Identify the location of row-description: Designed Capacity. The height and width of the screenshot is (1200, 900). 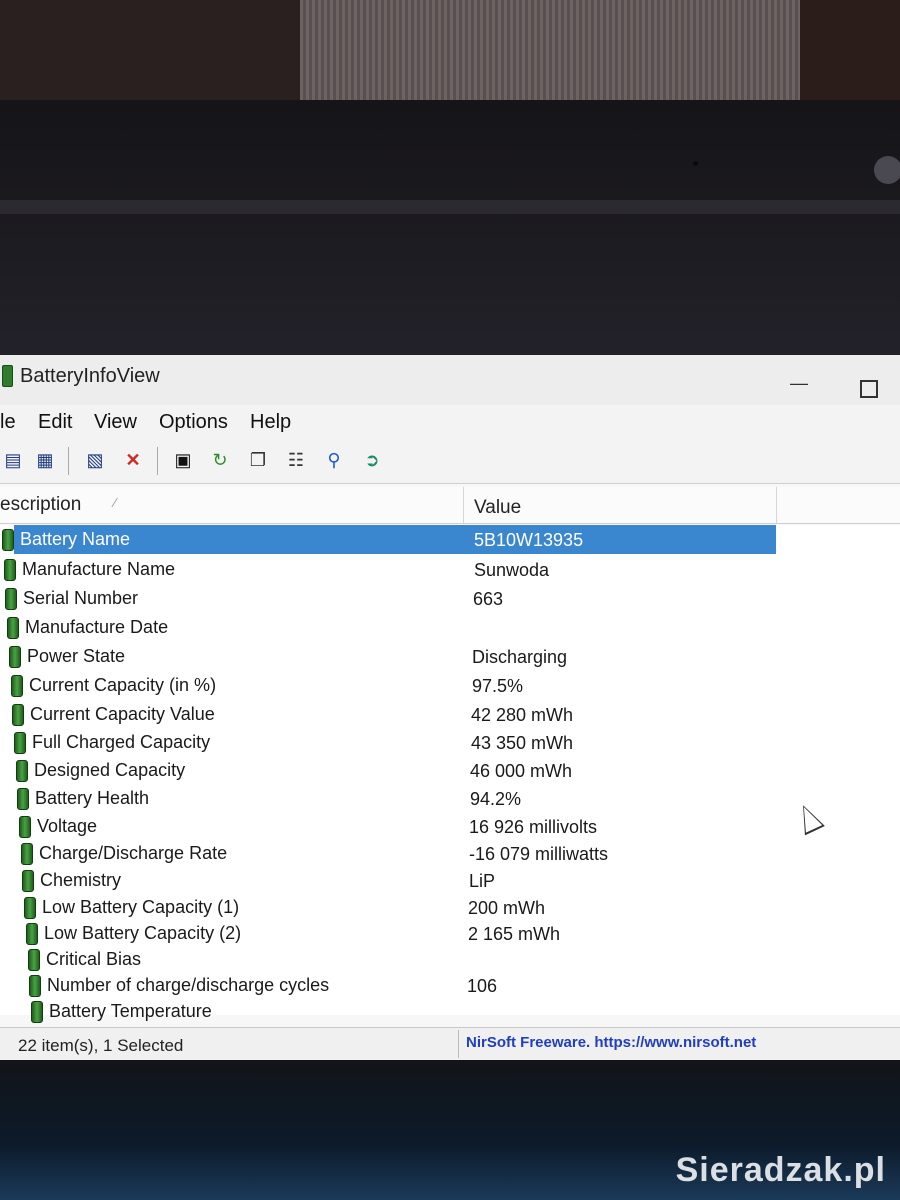
(110, 770).